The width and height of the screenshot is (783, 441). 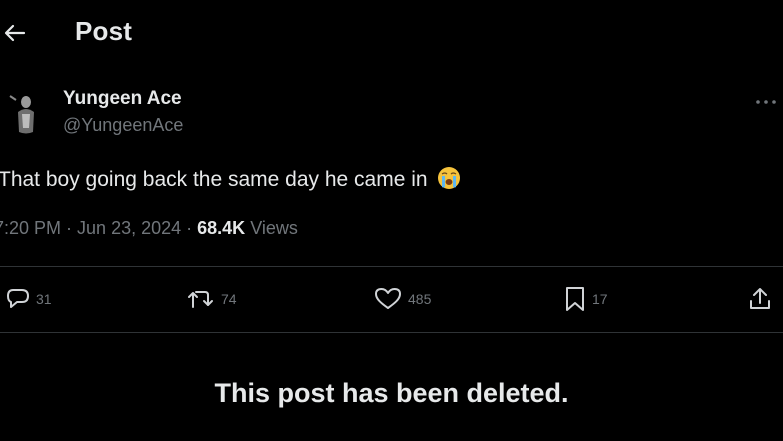 I want to click on author-row: Yungeen Ace @YungeenAce, so click(x=391, y=112).